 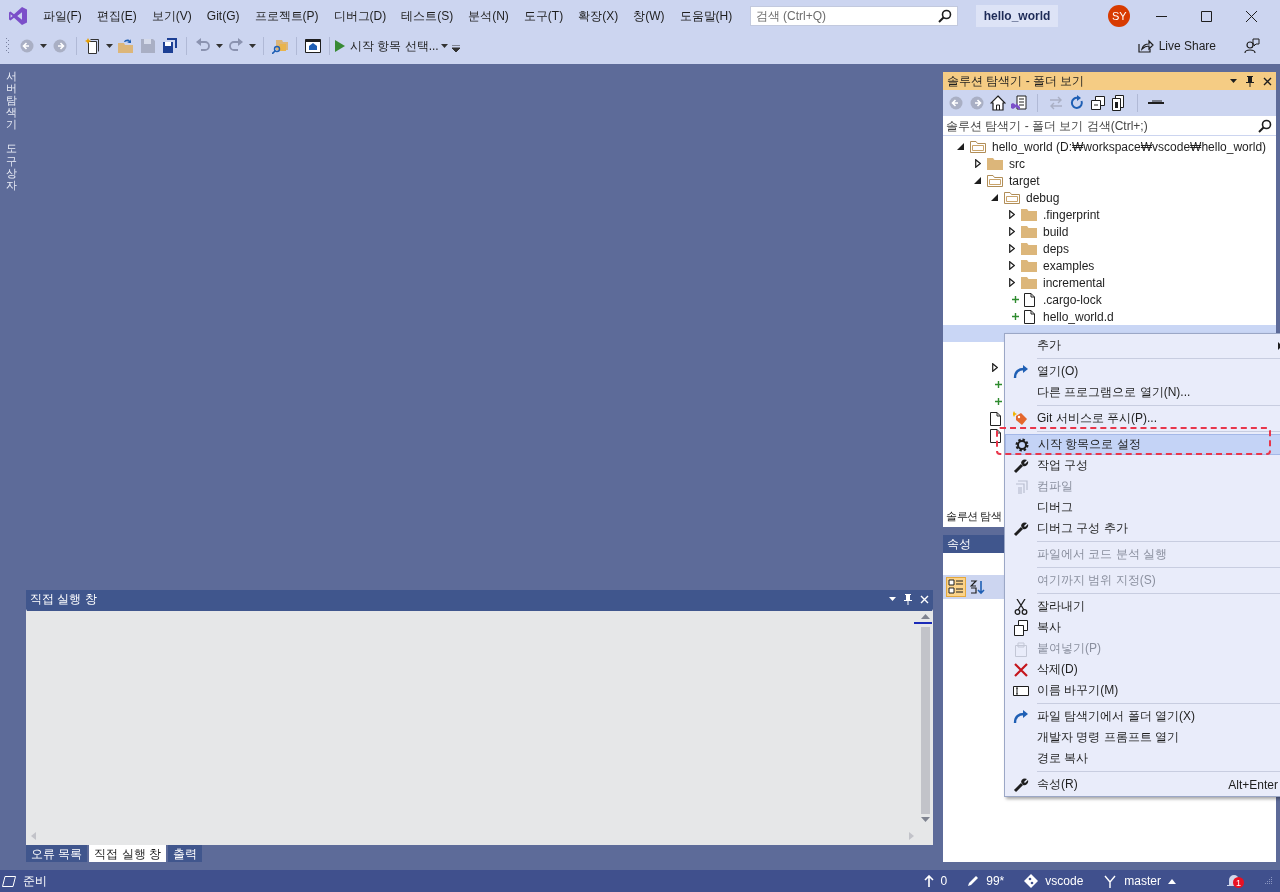 What do you see at coordinates (93, 46) in the screenshot?
I see `new-project-icon` at bounding box center [93, 46].